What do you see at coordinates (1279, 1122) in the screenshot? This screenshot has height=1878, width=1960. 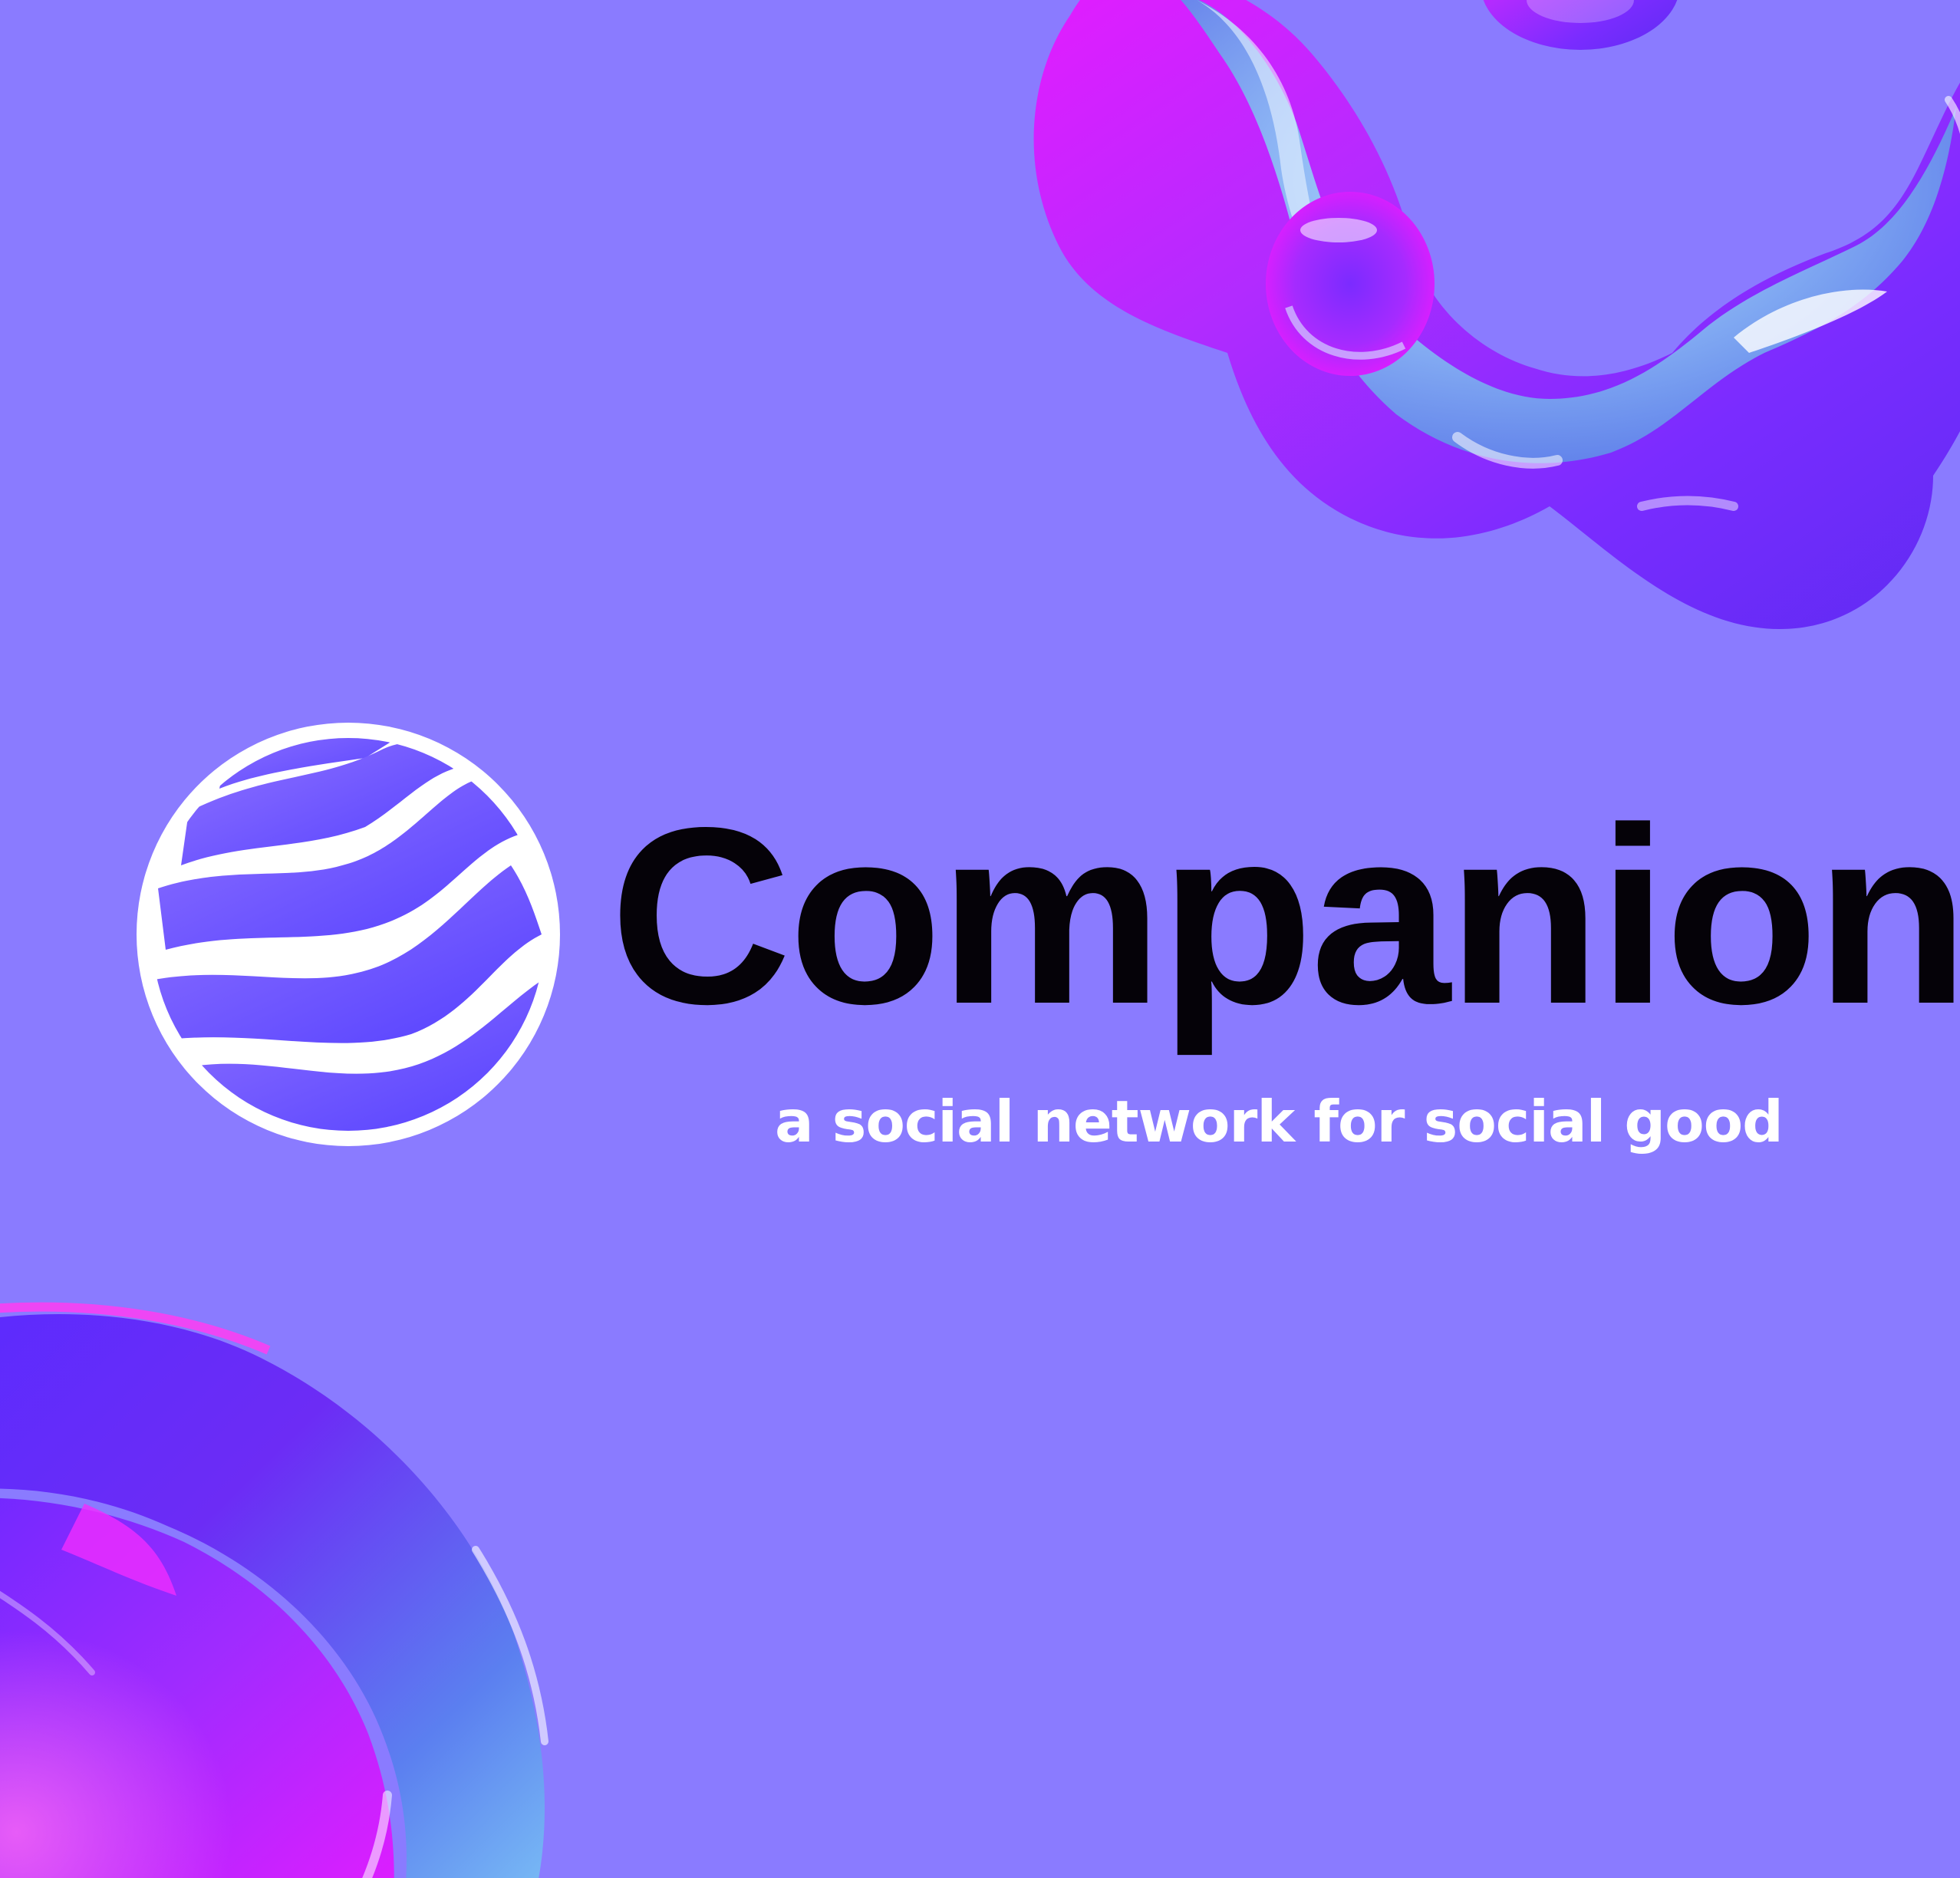 I see `brand-tagline: a social network for social good` at bounding box center [1279, 1122].